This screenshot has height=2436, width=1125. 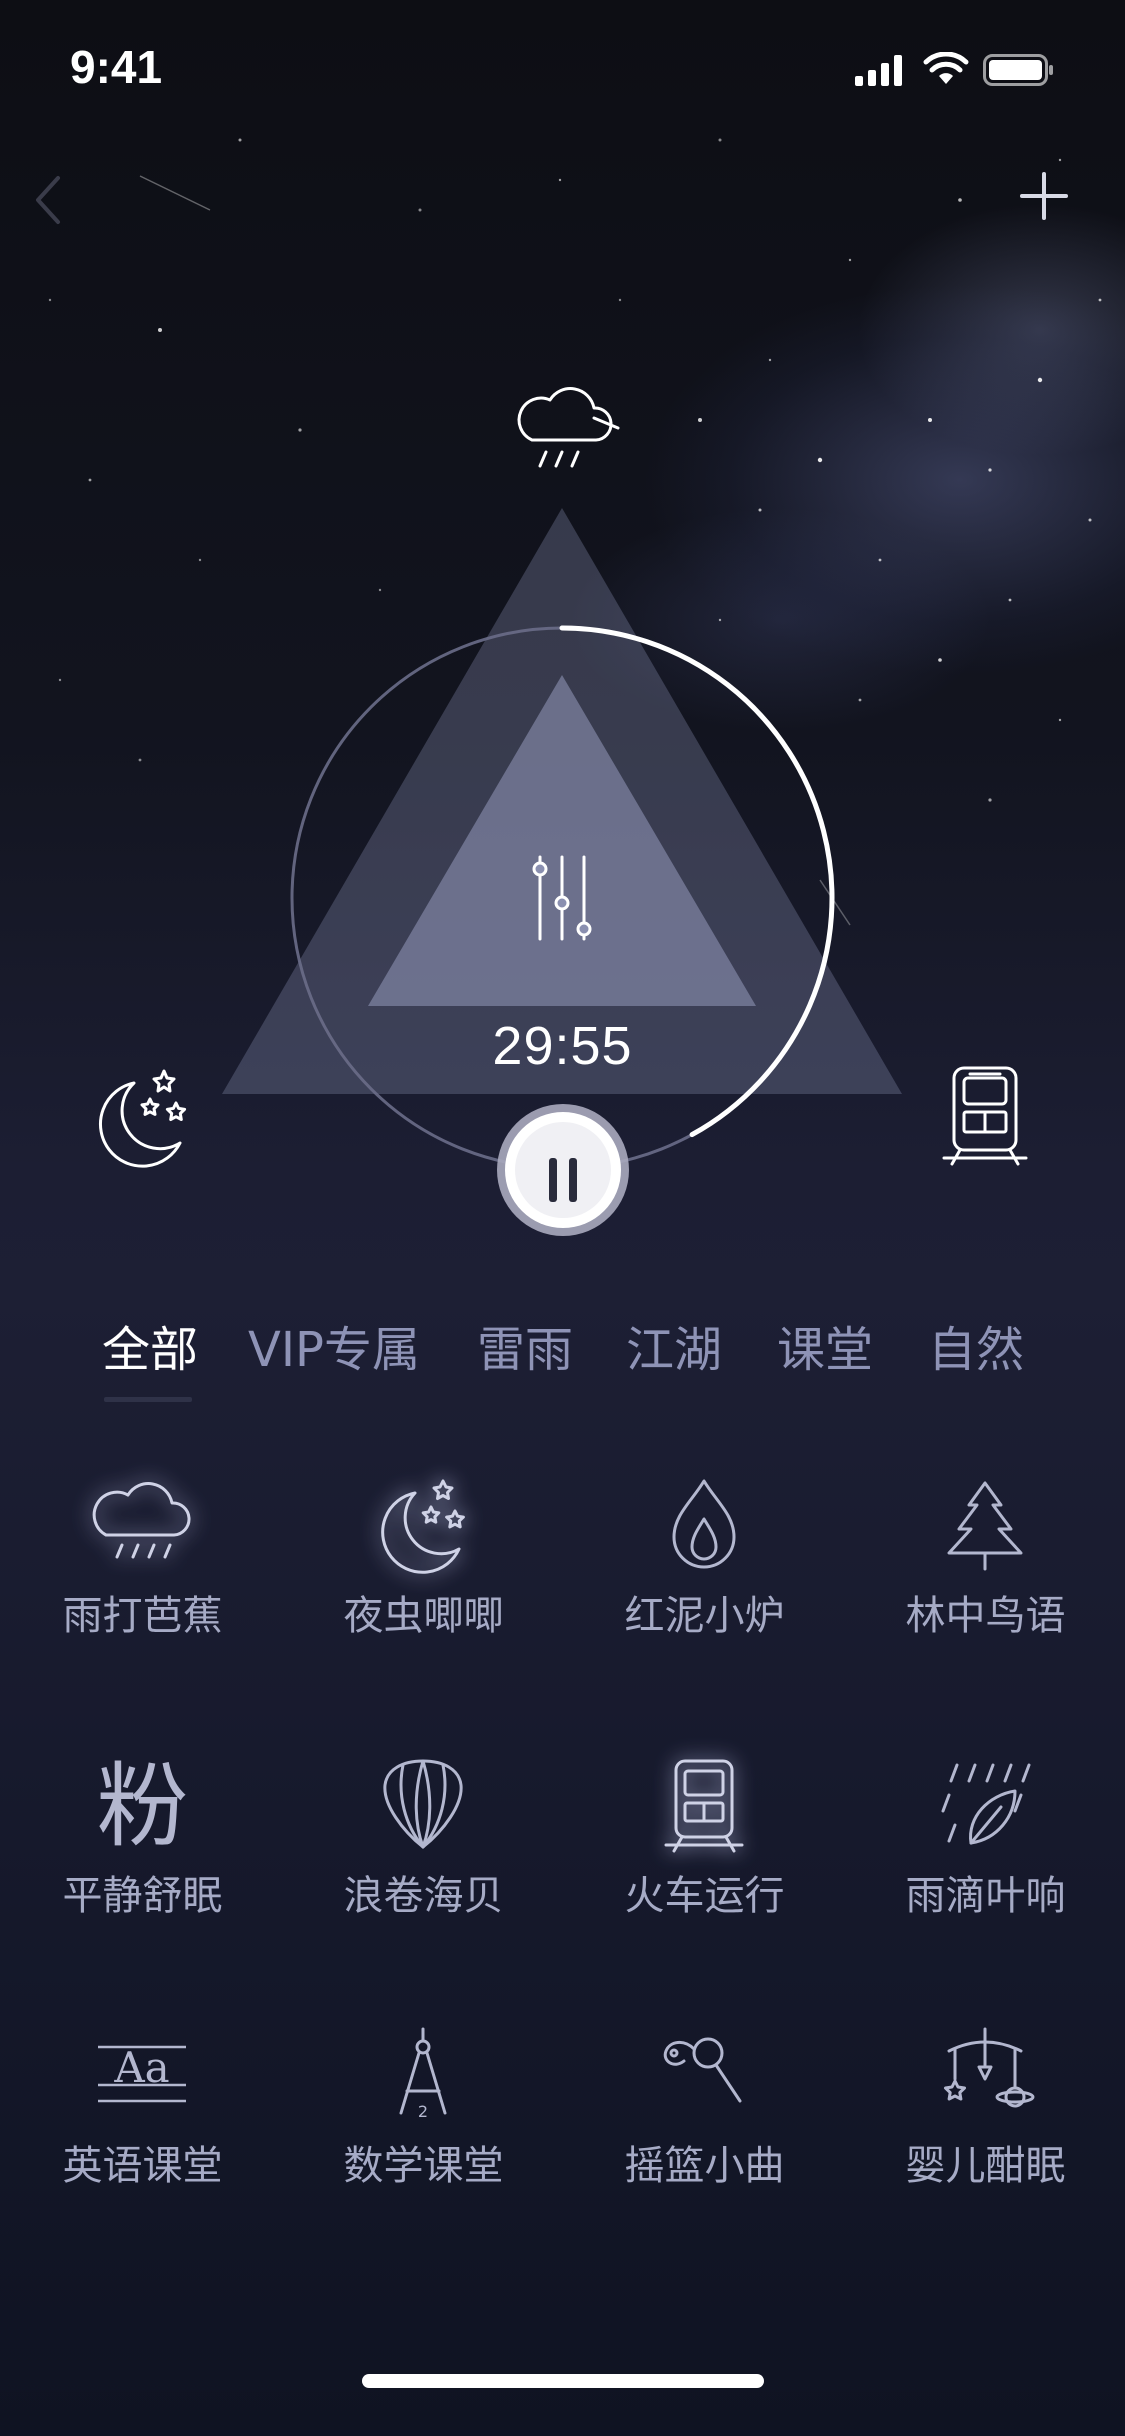 I want to click on sound-label: 林中鸟语, so click(x=985, y=1616).